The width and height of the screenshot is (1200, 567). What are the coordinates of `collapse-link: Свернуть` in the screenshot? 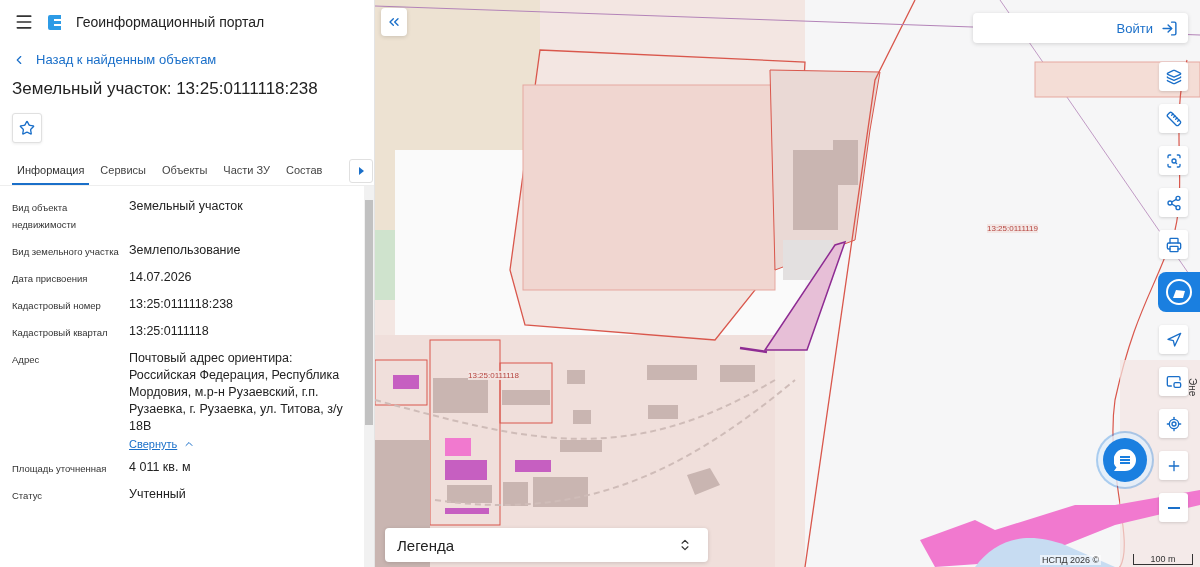 It's located at (162, 444).